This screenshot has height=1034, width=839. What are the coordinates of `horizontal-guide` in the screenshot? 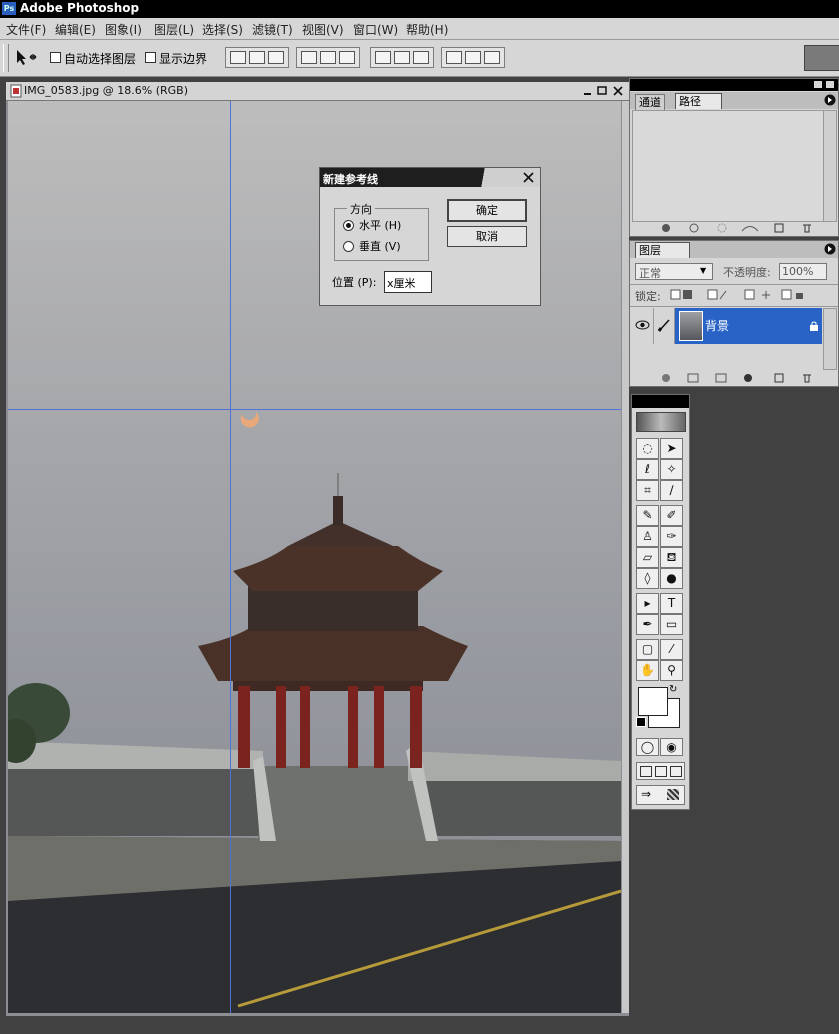 It's located at (314, 409).